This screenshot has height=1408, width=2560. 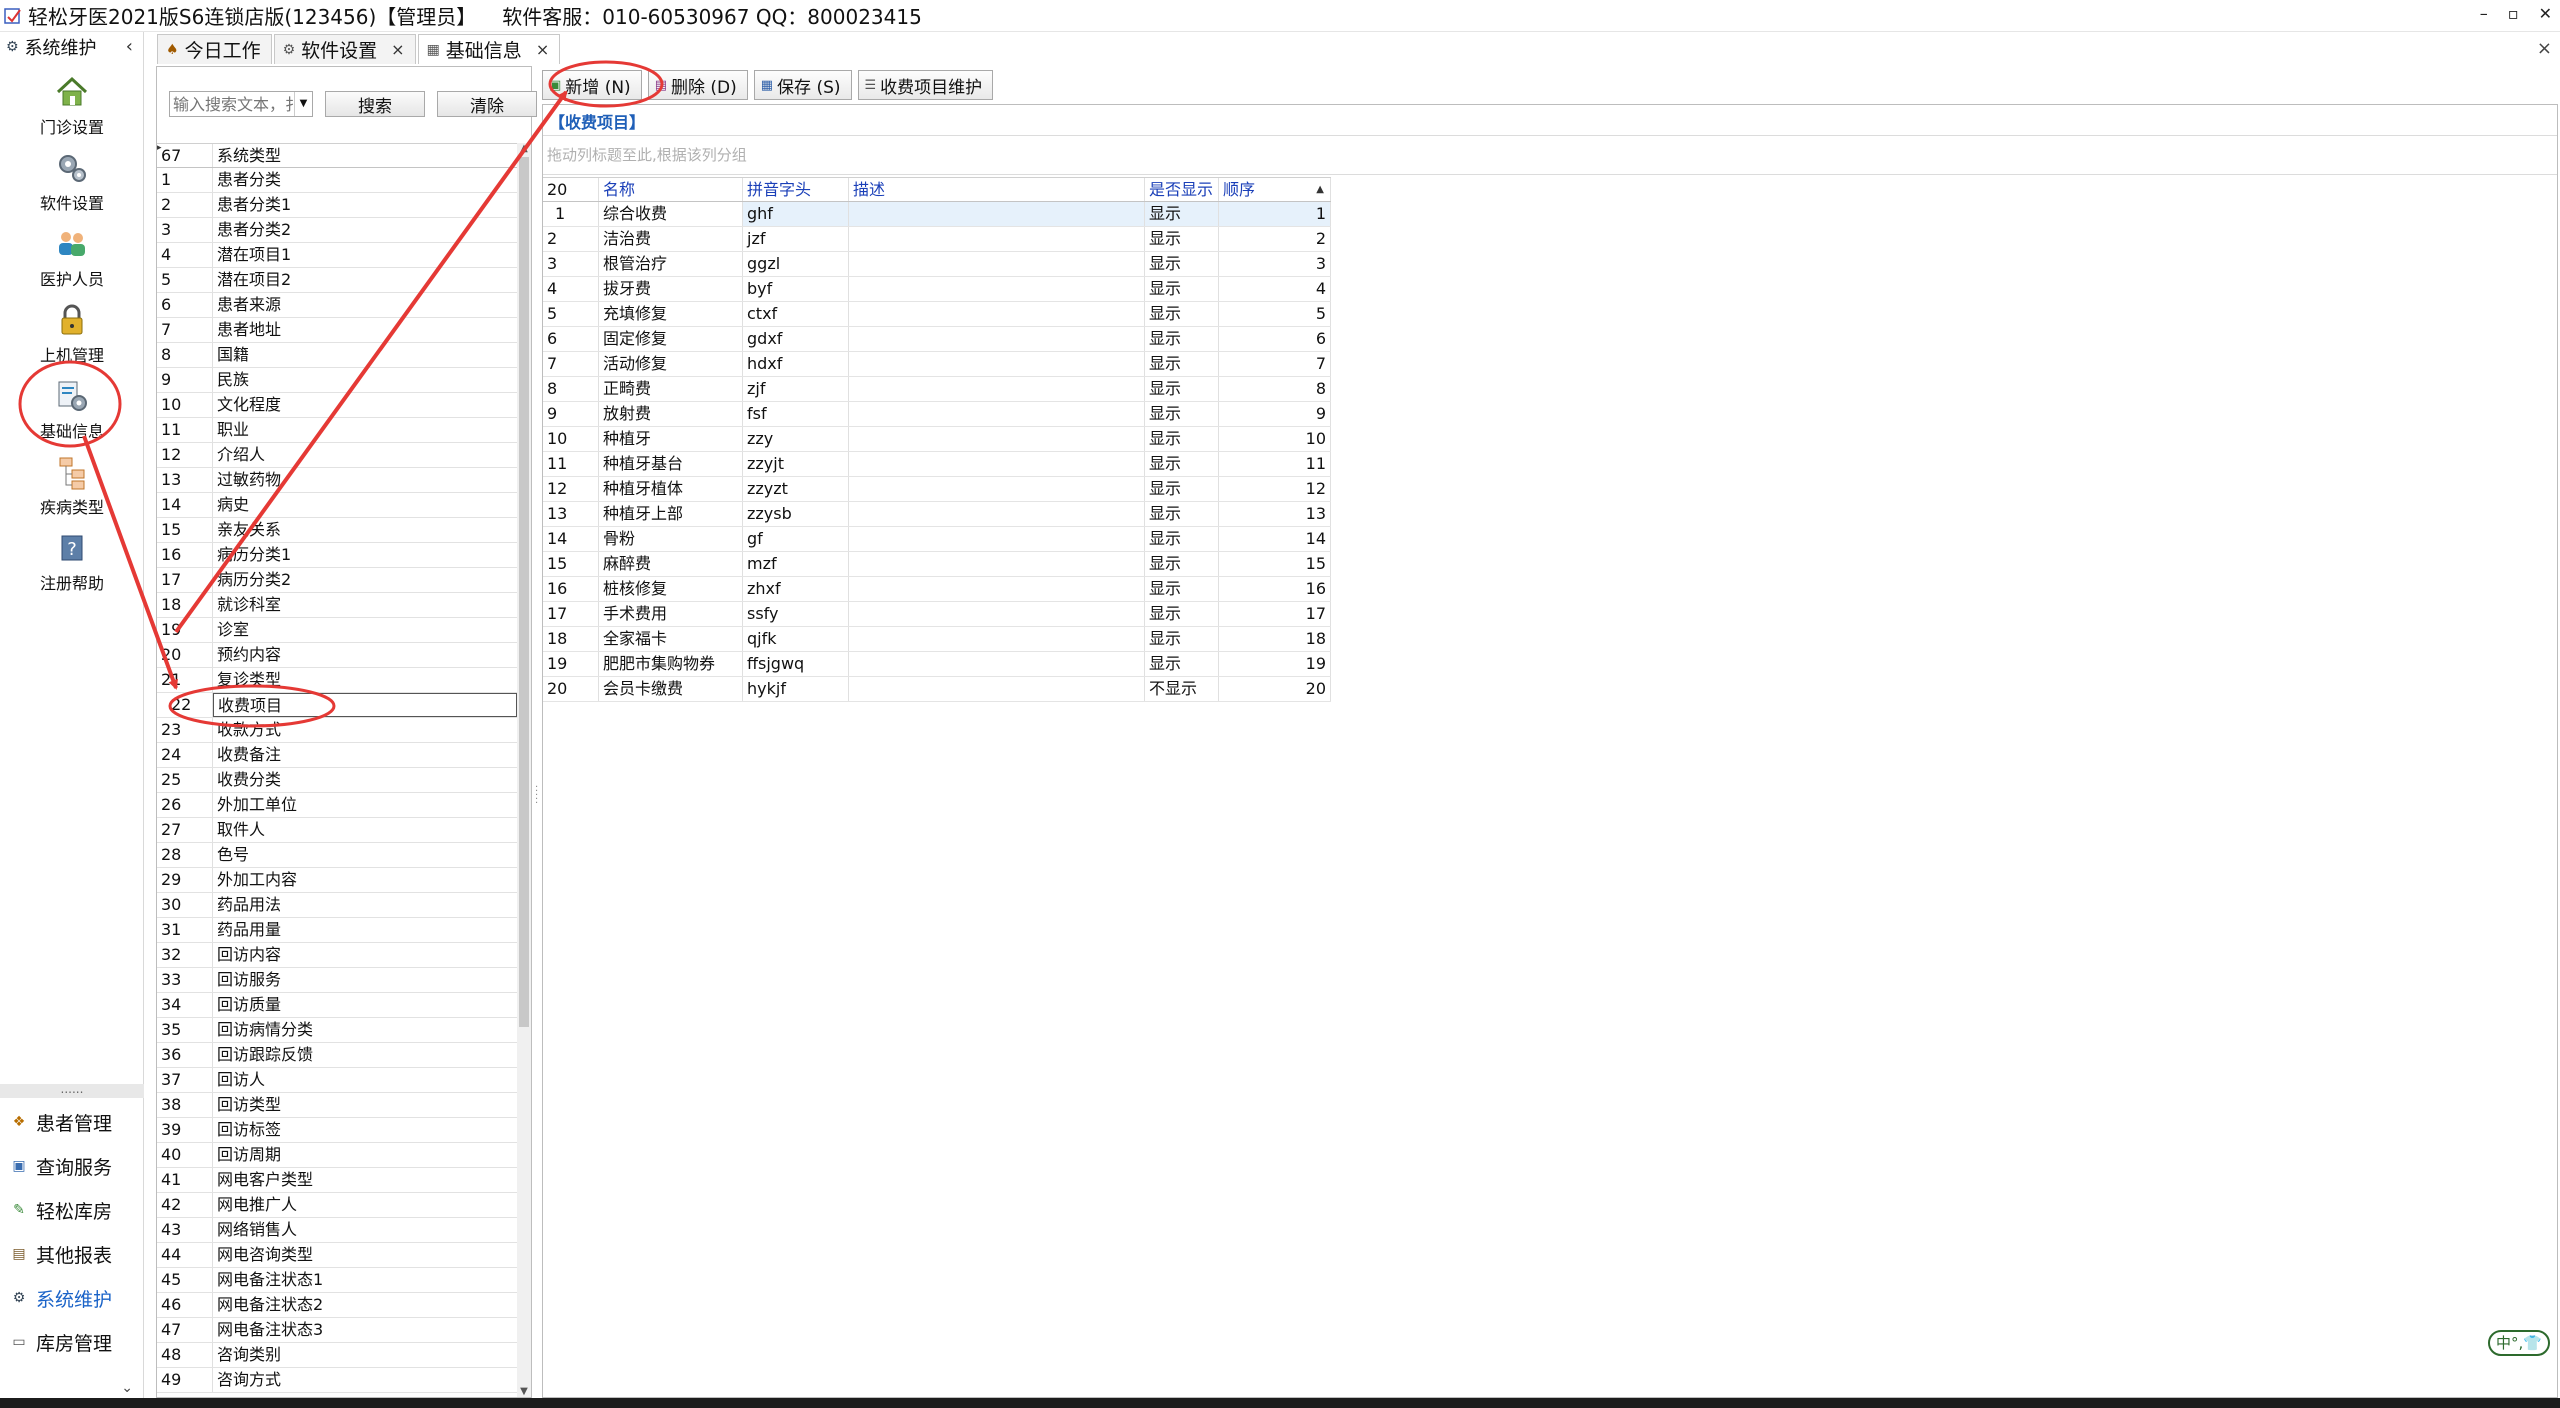 I want to click on sidebar-item-registration-help: ? 注册帮助, so click(x=72, y=562).